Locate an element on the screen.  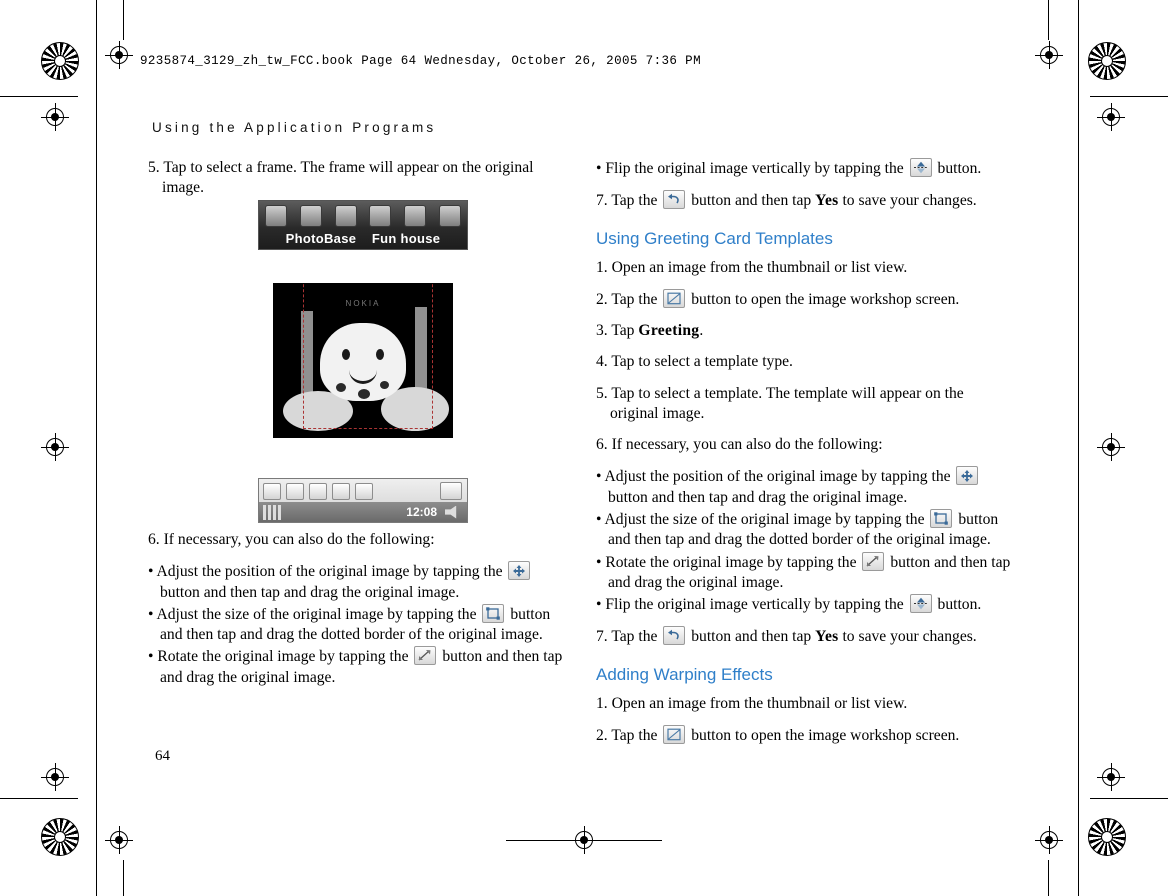
greeting-step-7-mid: button and then tap is located at coordinates (751, 637).